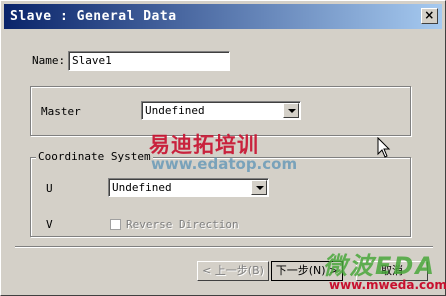 This screenshot has width=446, height=296. What do you see at coordinates (182, 224) in the screenshot?
I see `reverse-direction-label: Reverse Direction` at bounding box center [182, 224].